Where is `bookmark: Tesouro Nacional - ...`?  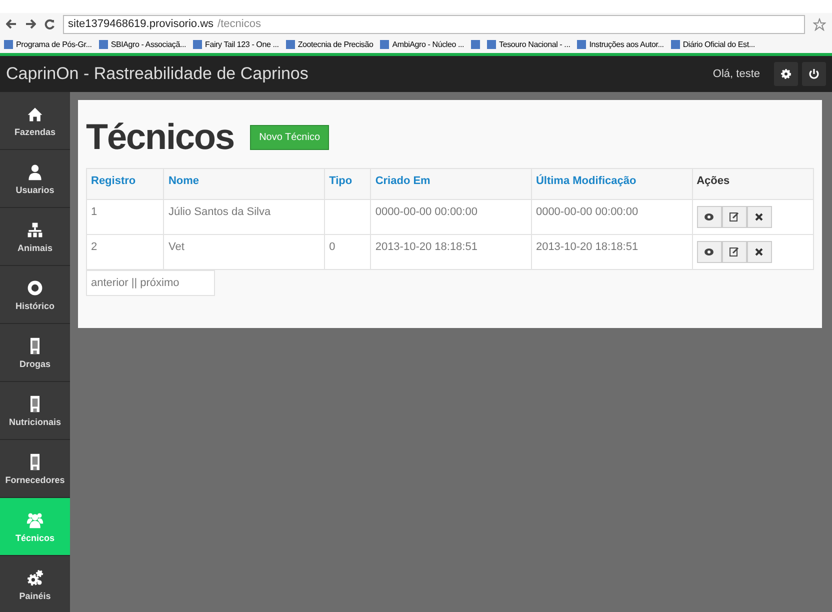 bookmark: Tesouro Nacional - ... is located at coordinates (528, 44).